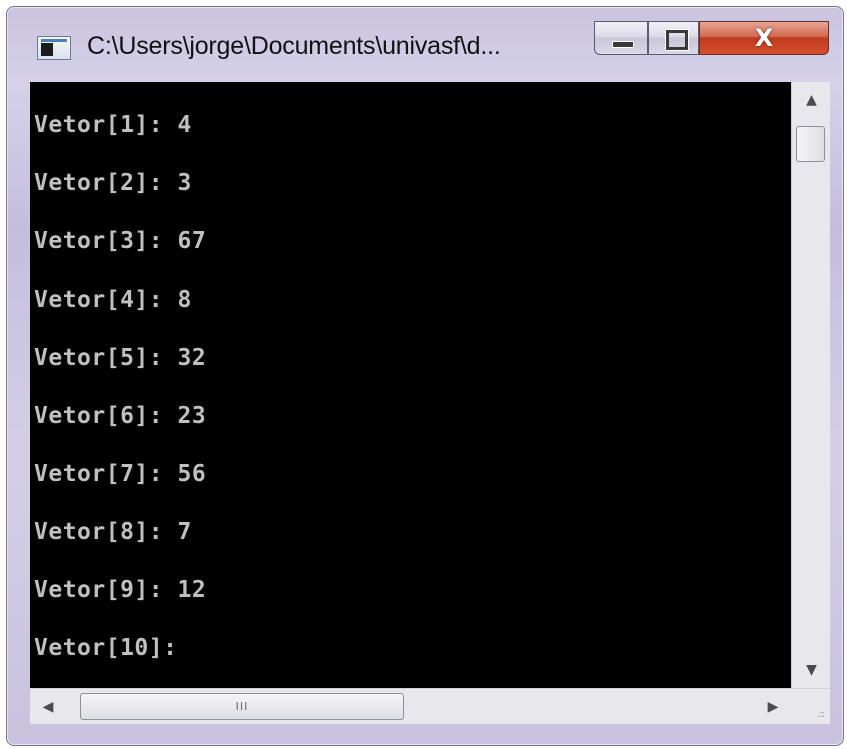 Image resolution: width=847 pixels, height=749 pixels. Describe the element at coordinates (106, 648) in the screenshot. I see `console-line: Vetor[10]:` at that location.